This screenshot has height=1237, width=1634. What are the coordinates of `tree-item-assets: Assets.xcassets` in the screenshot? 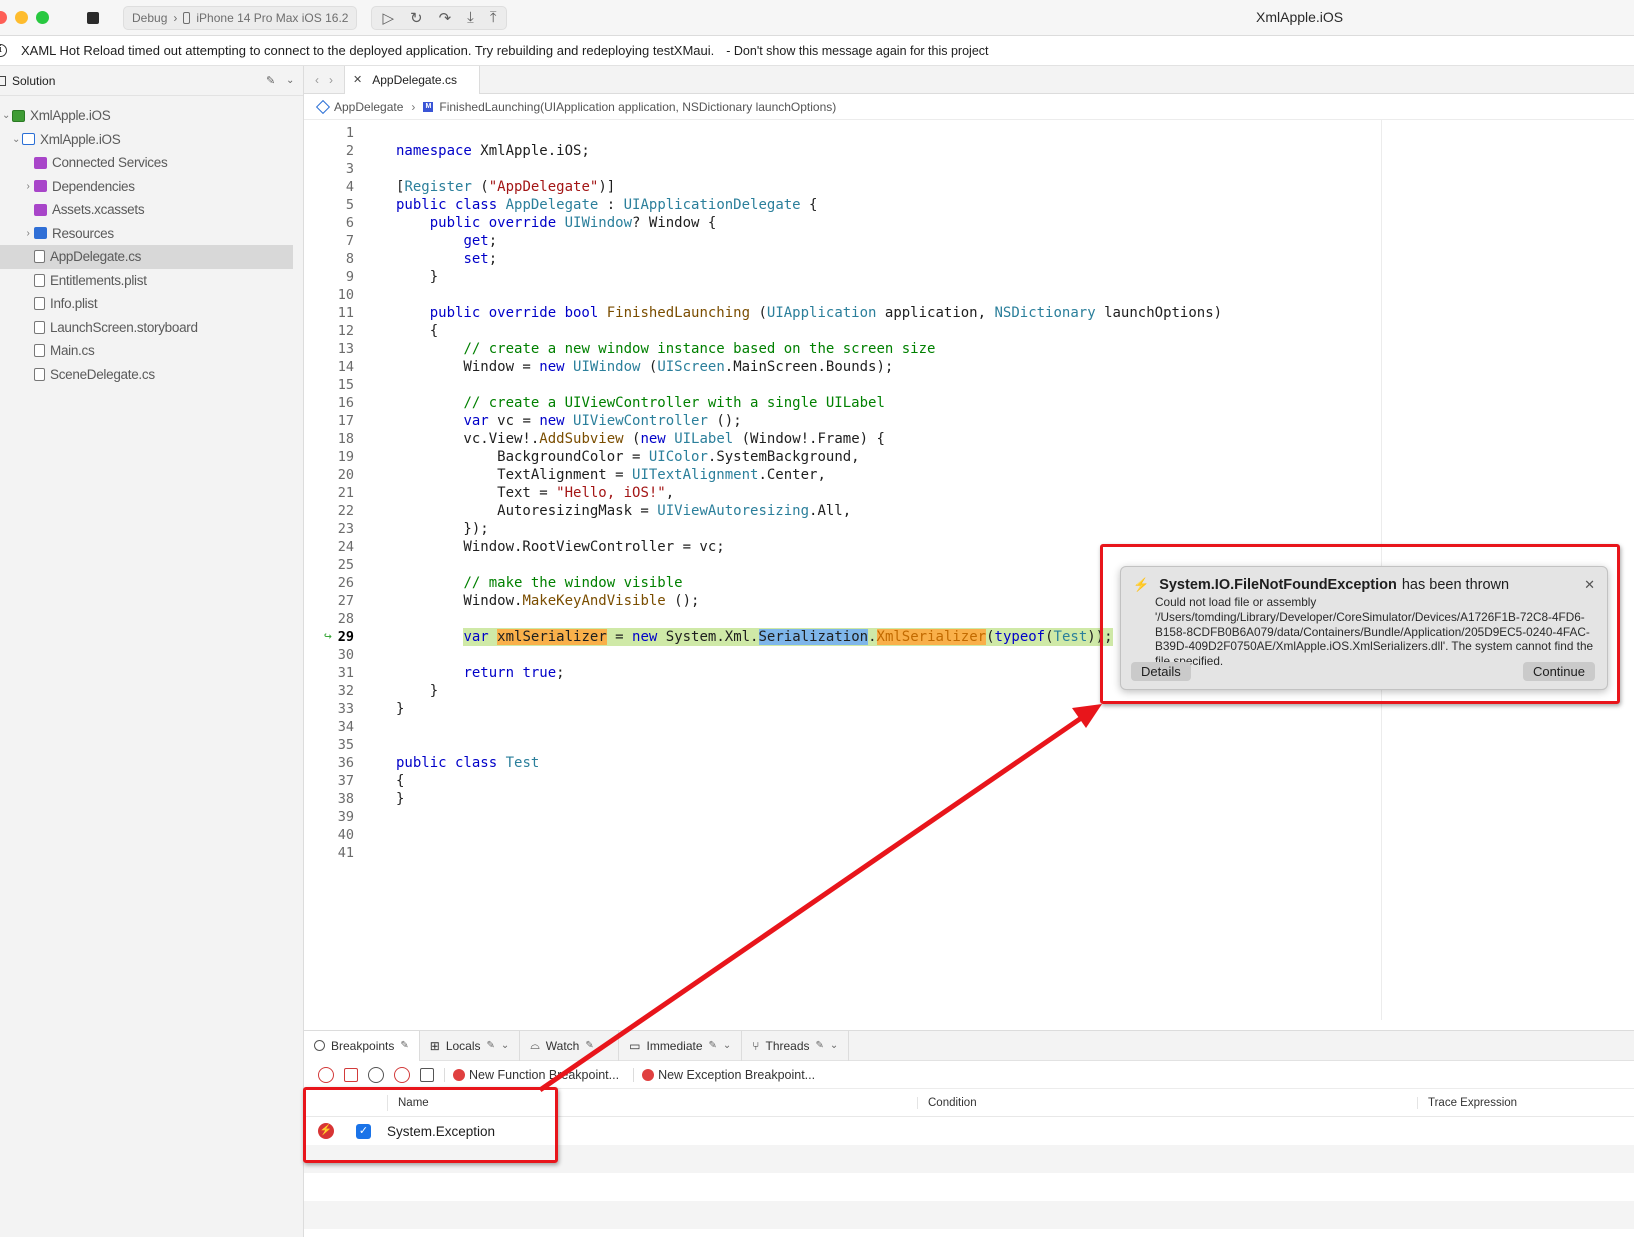 It's located at (151, 210).